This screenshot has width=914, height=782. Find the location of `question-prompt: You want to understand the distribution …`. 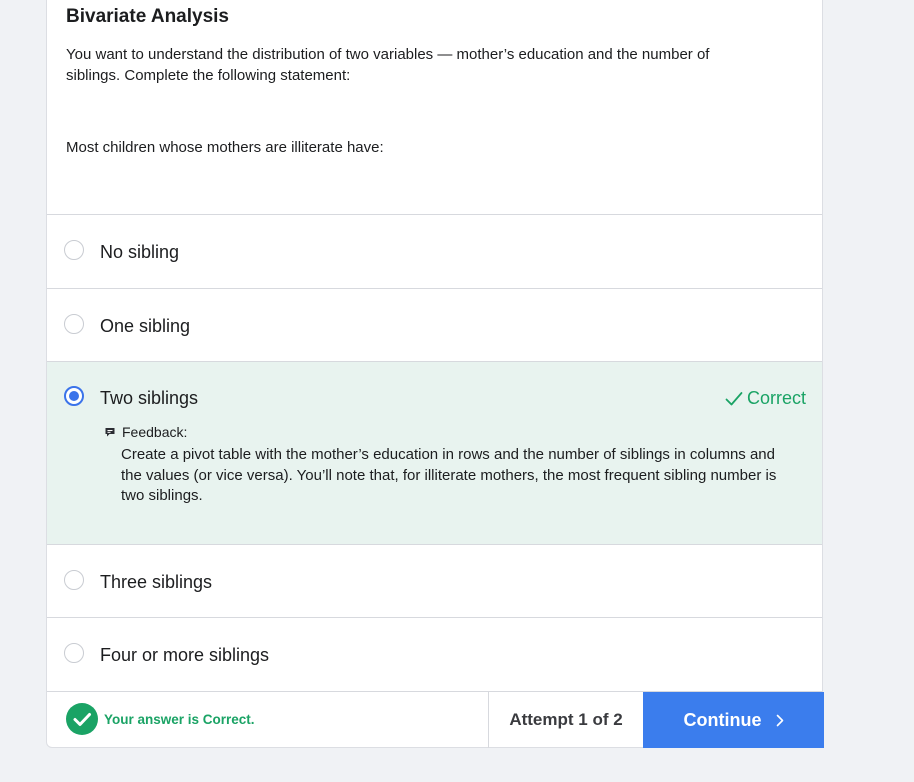

question-prompt: You want to understand the distribution … is located at coordinates (388, 65).